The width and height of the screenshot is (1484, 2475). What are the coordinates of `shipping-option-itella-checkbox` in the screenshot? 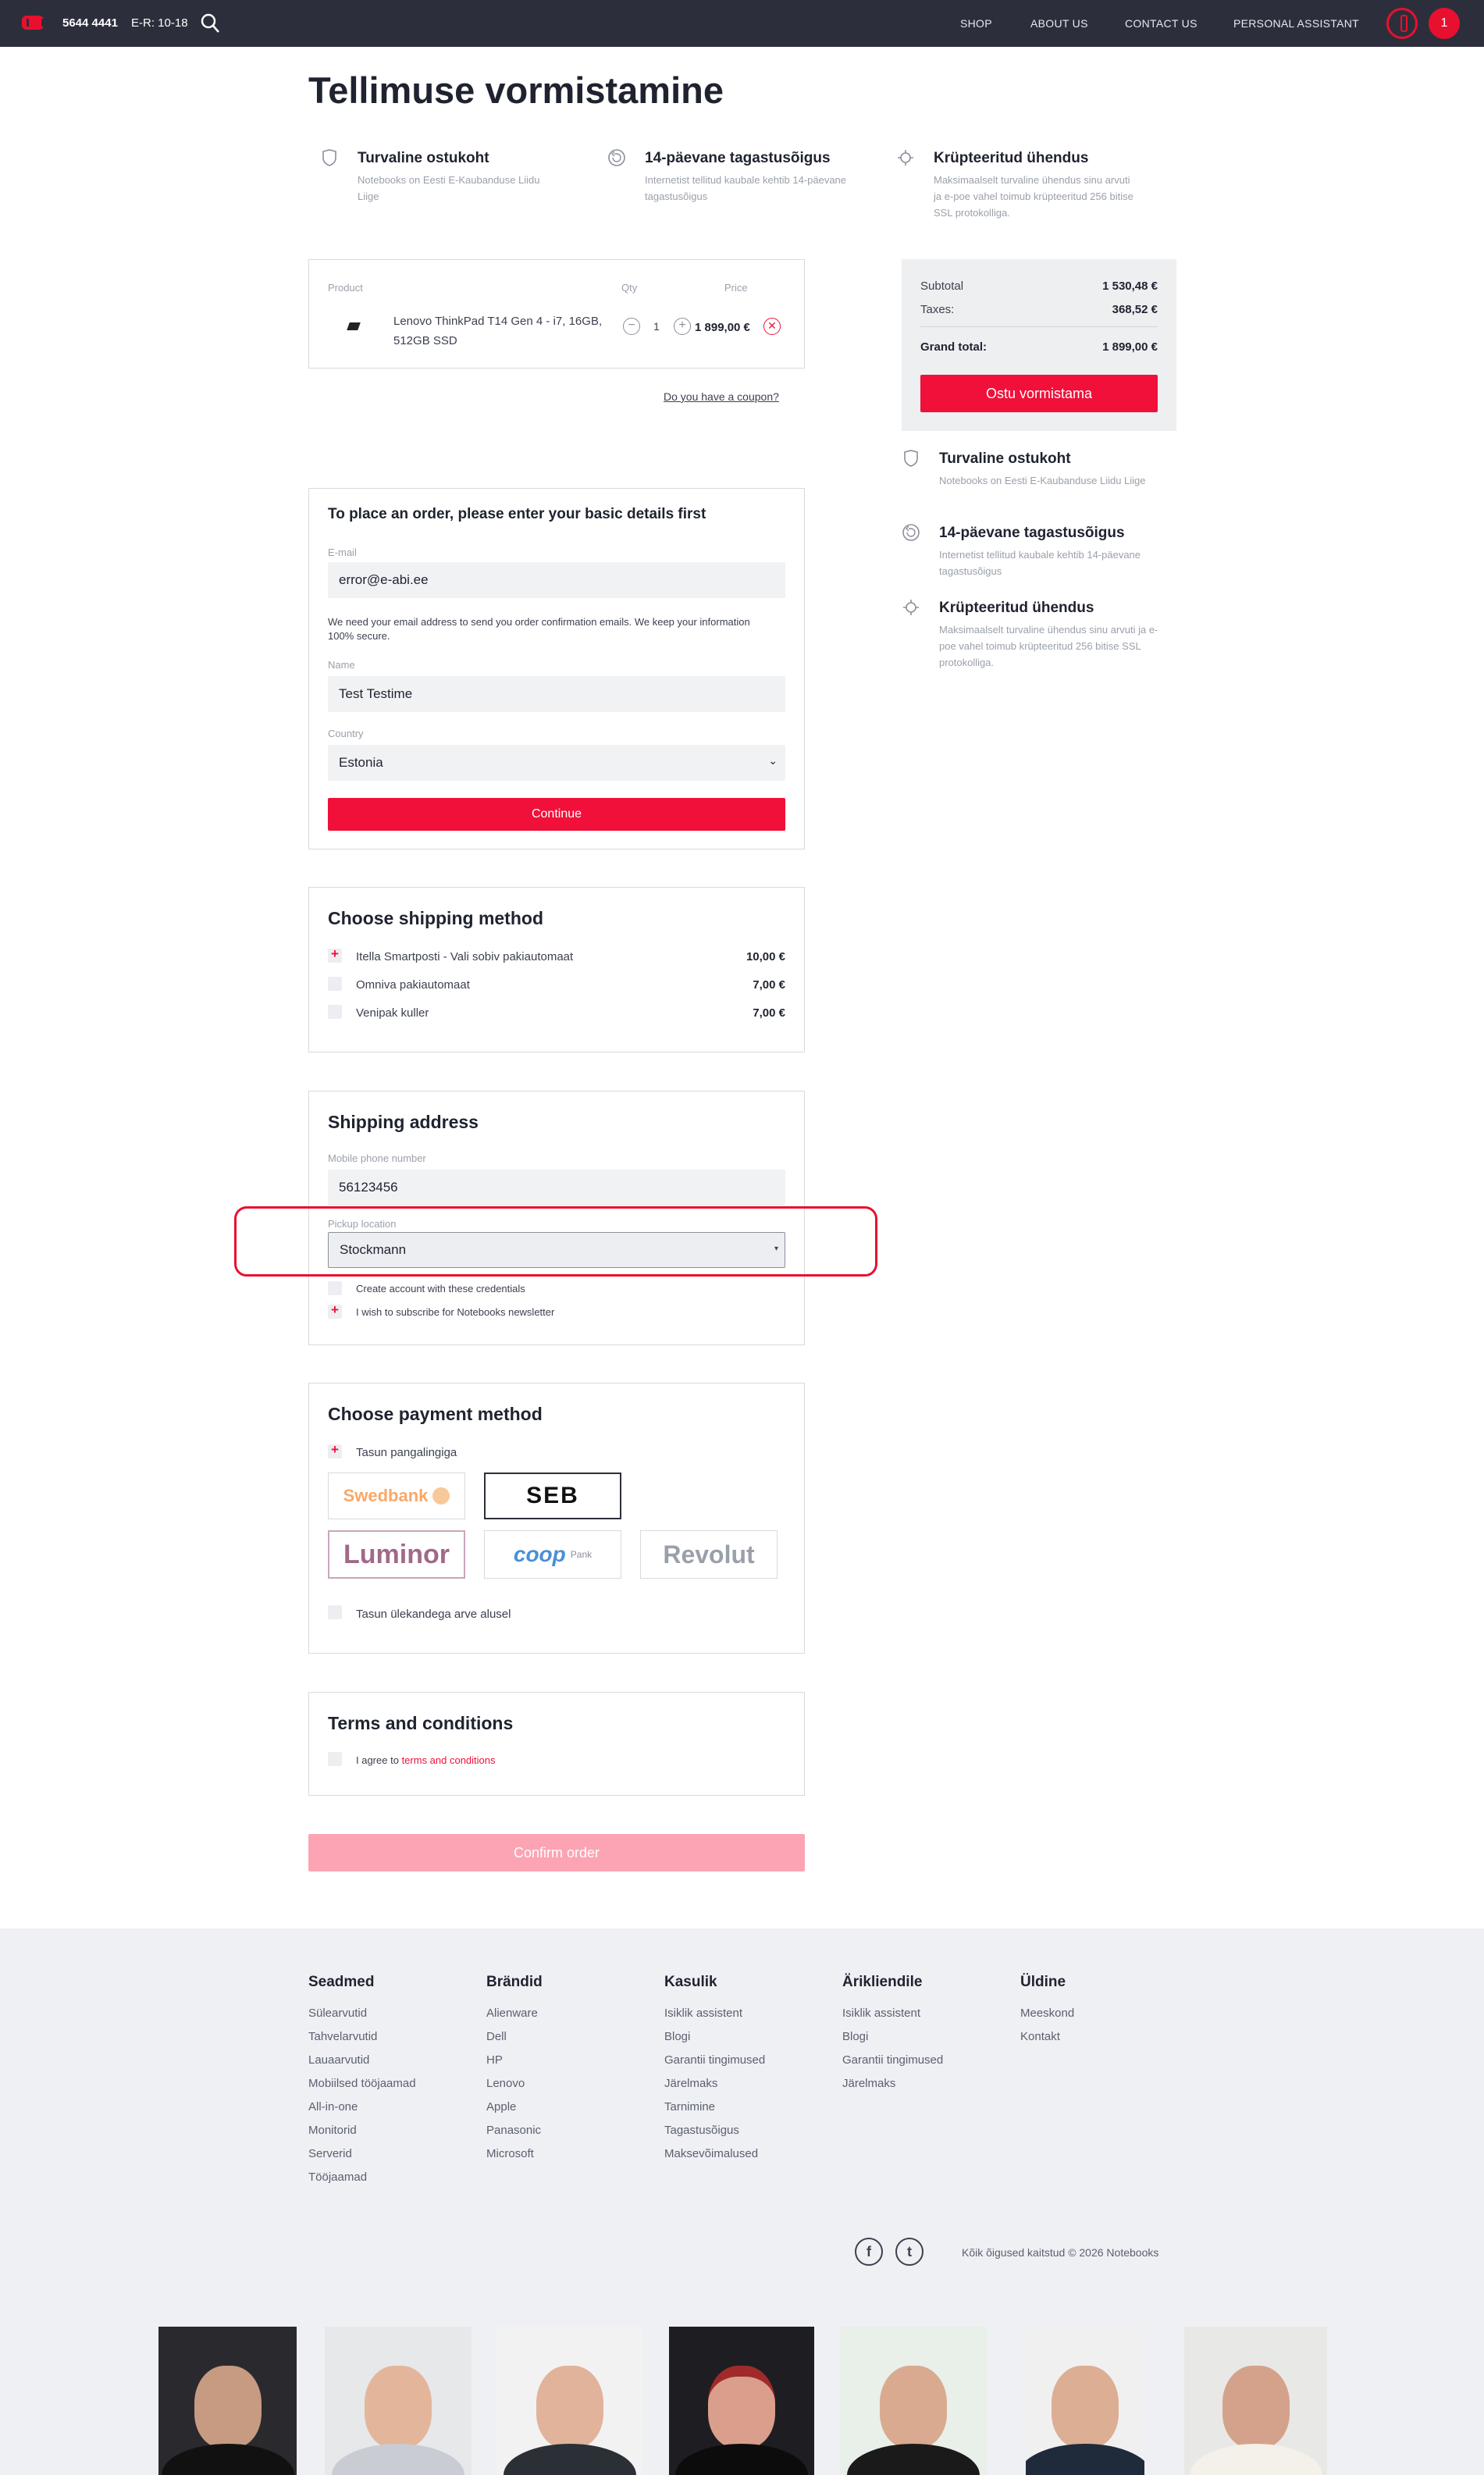 It's located at (335, 955).